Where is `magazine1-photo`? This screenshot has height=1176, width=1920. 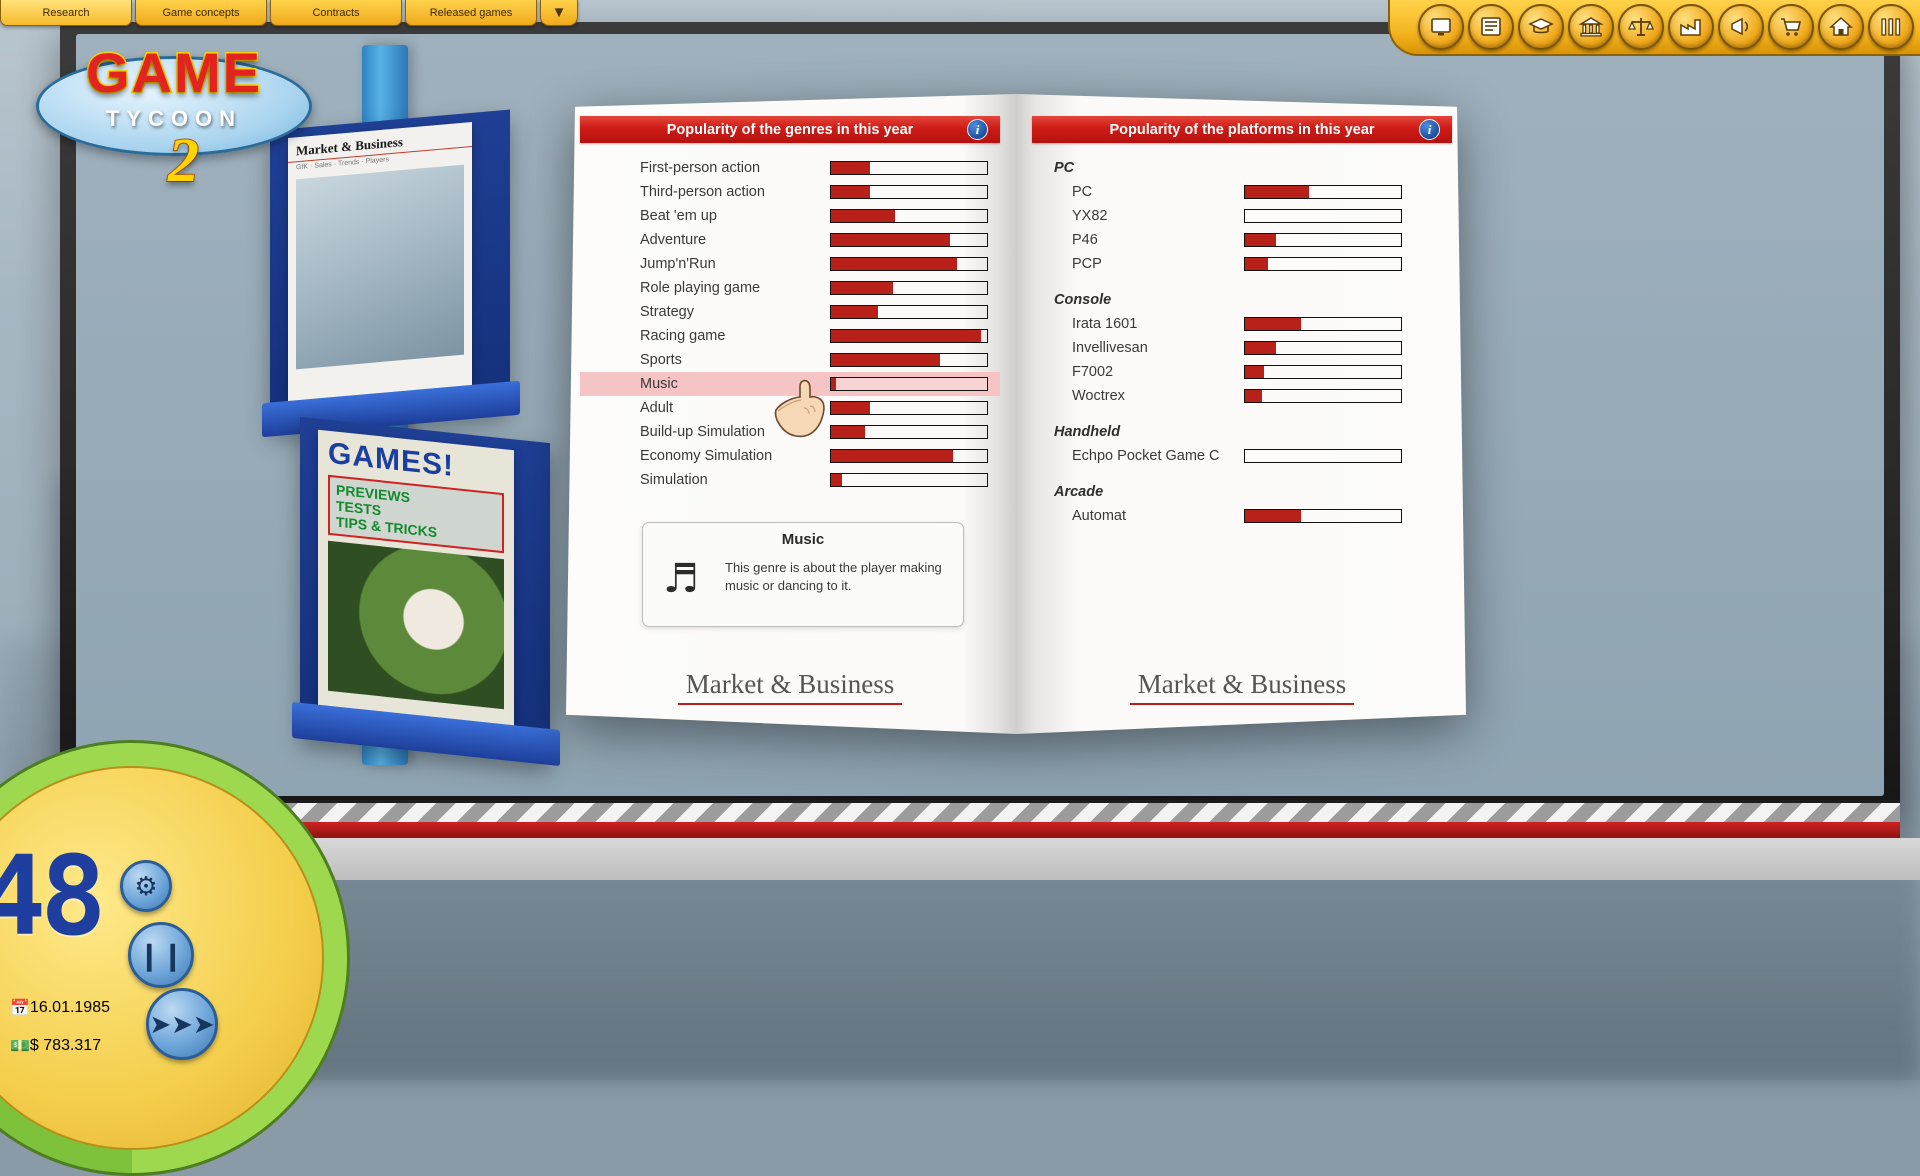 magazine1-photo is located at coordinates (380, 267).